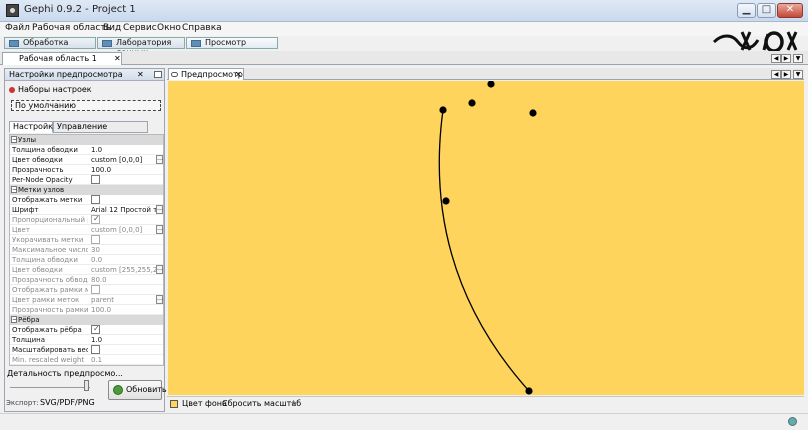  What do you see at coordinates (790, 10) in the screenshot?
I see `close-window-button: ✕` at bounding box center [790, 10].